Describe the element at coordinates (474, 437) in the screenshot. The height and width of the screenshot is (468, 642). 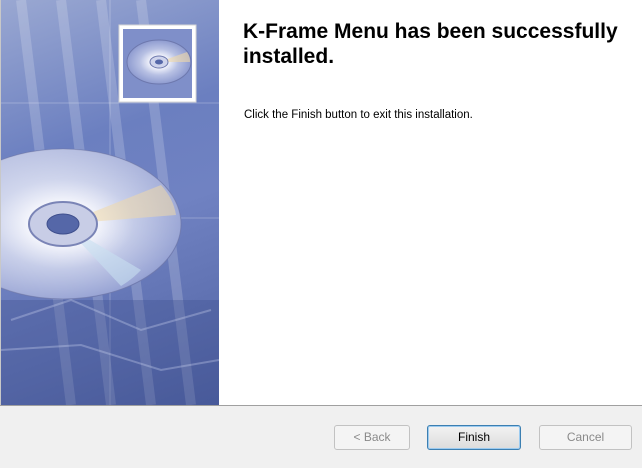
I see `finish-button: Finish` at that location.